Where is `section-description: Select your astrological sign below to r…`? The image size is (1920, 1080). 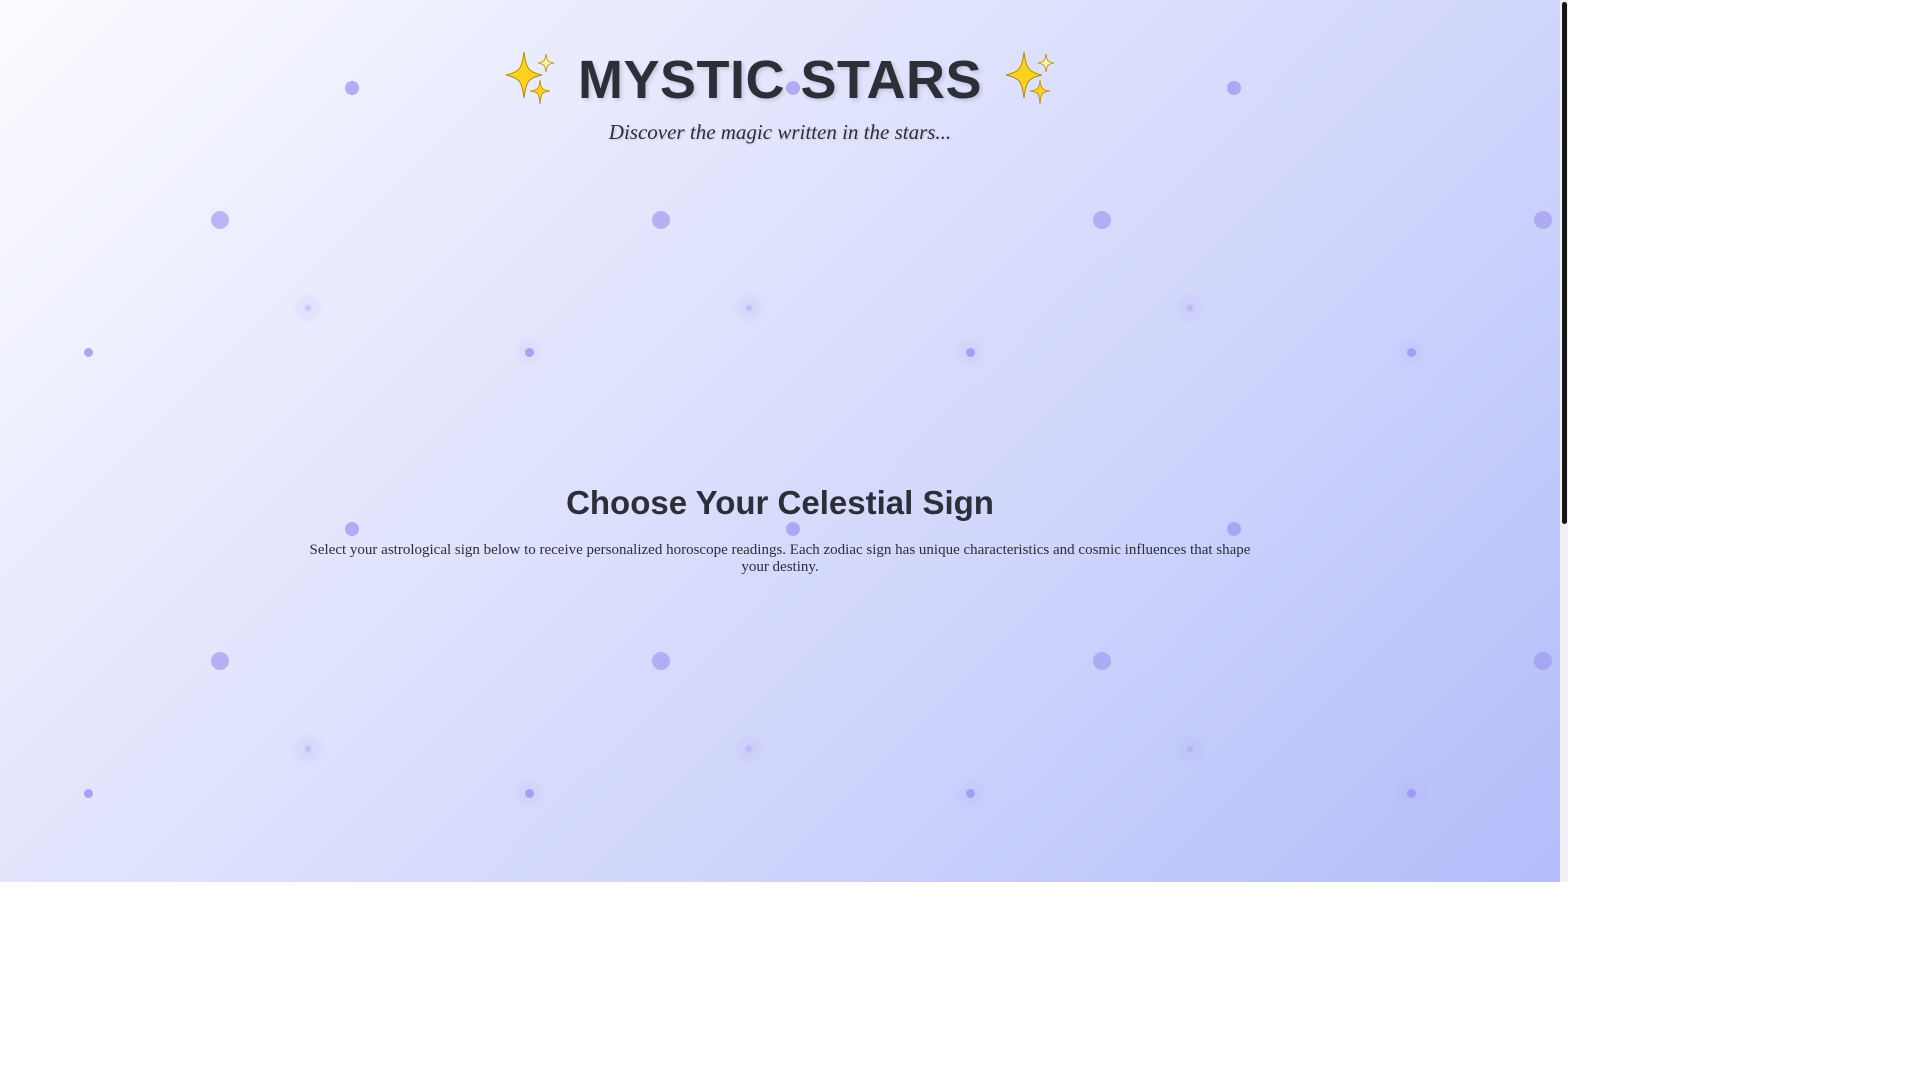
section-description: Select your astrological sign below to r… is located at coordinates (780, 558).